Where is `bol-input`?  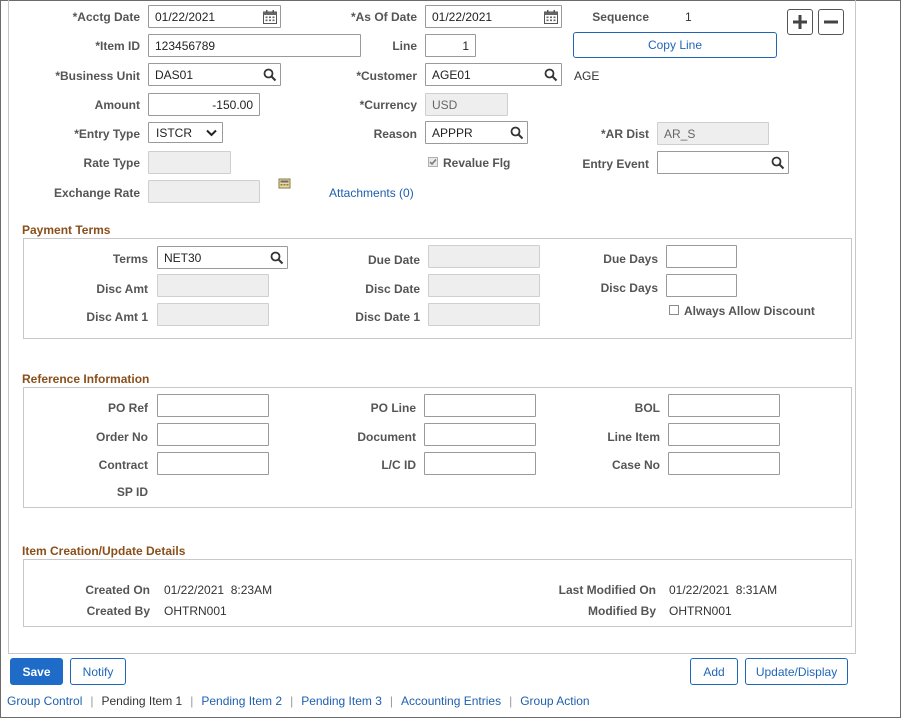
bol-input is located at coordinates (724, 405).